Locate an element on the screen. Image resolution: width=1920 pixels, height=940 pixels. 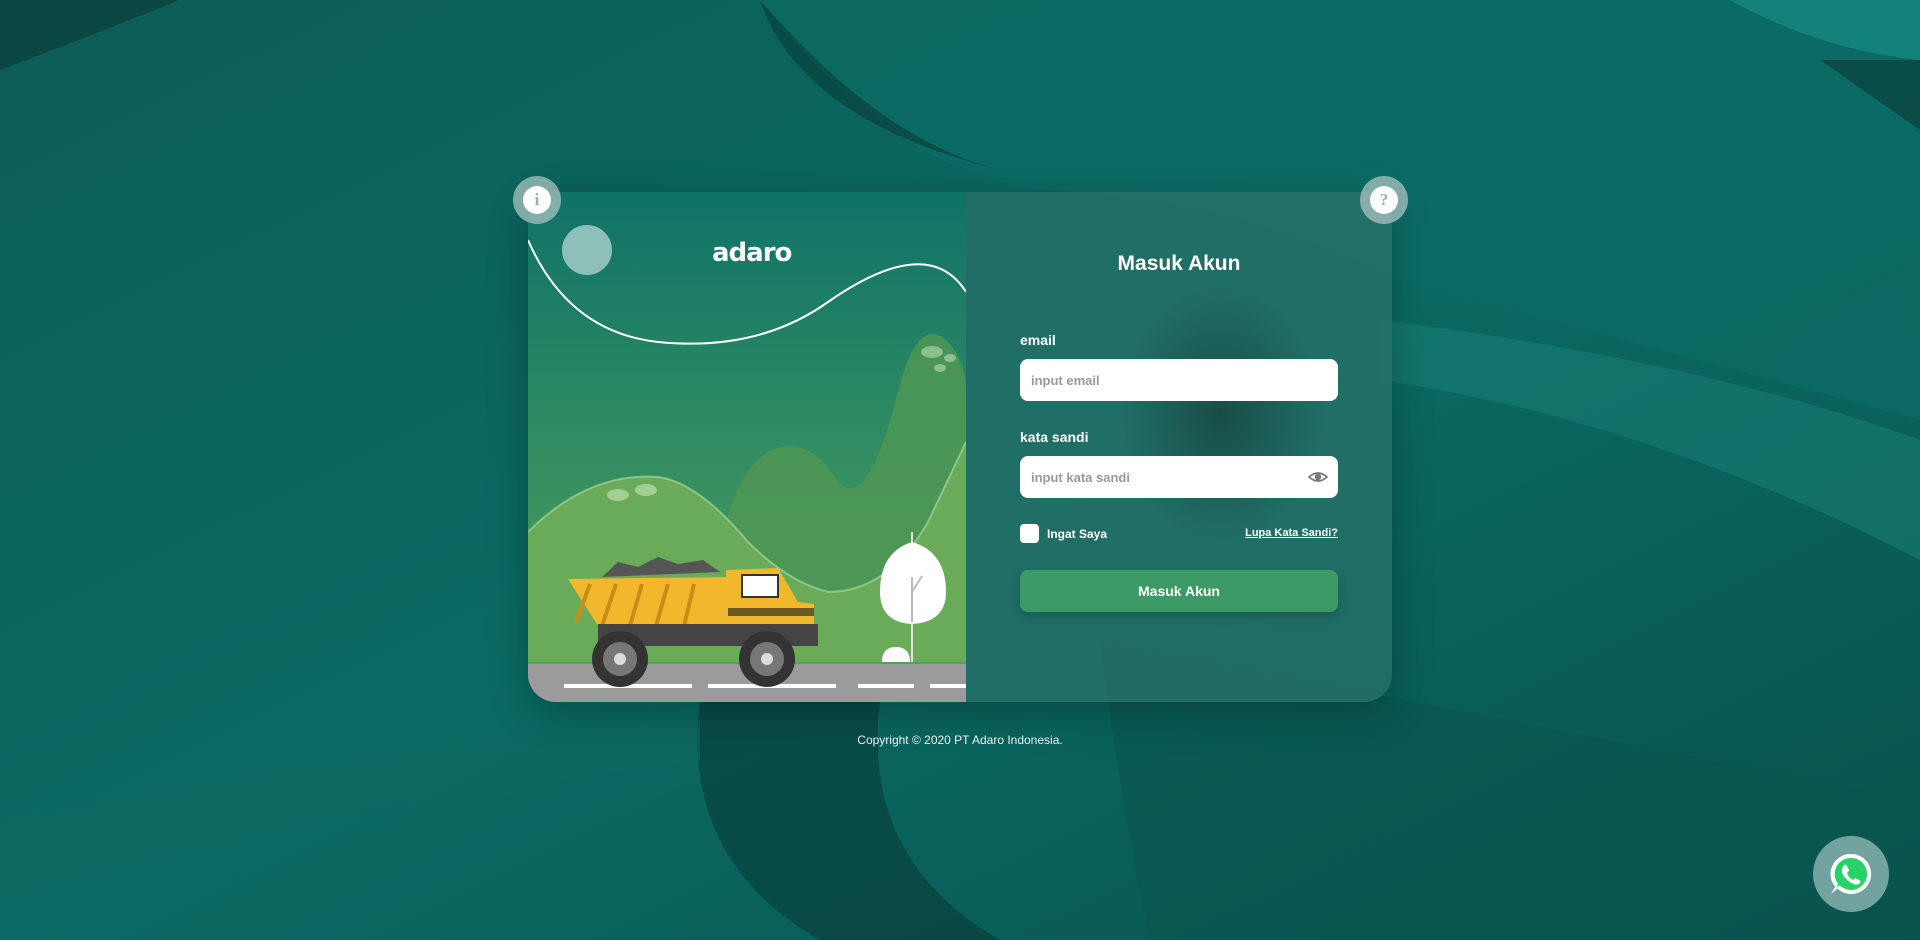
info-icon: i is located at coordinates (537, 200).